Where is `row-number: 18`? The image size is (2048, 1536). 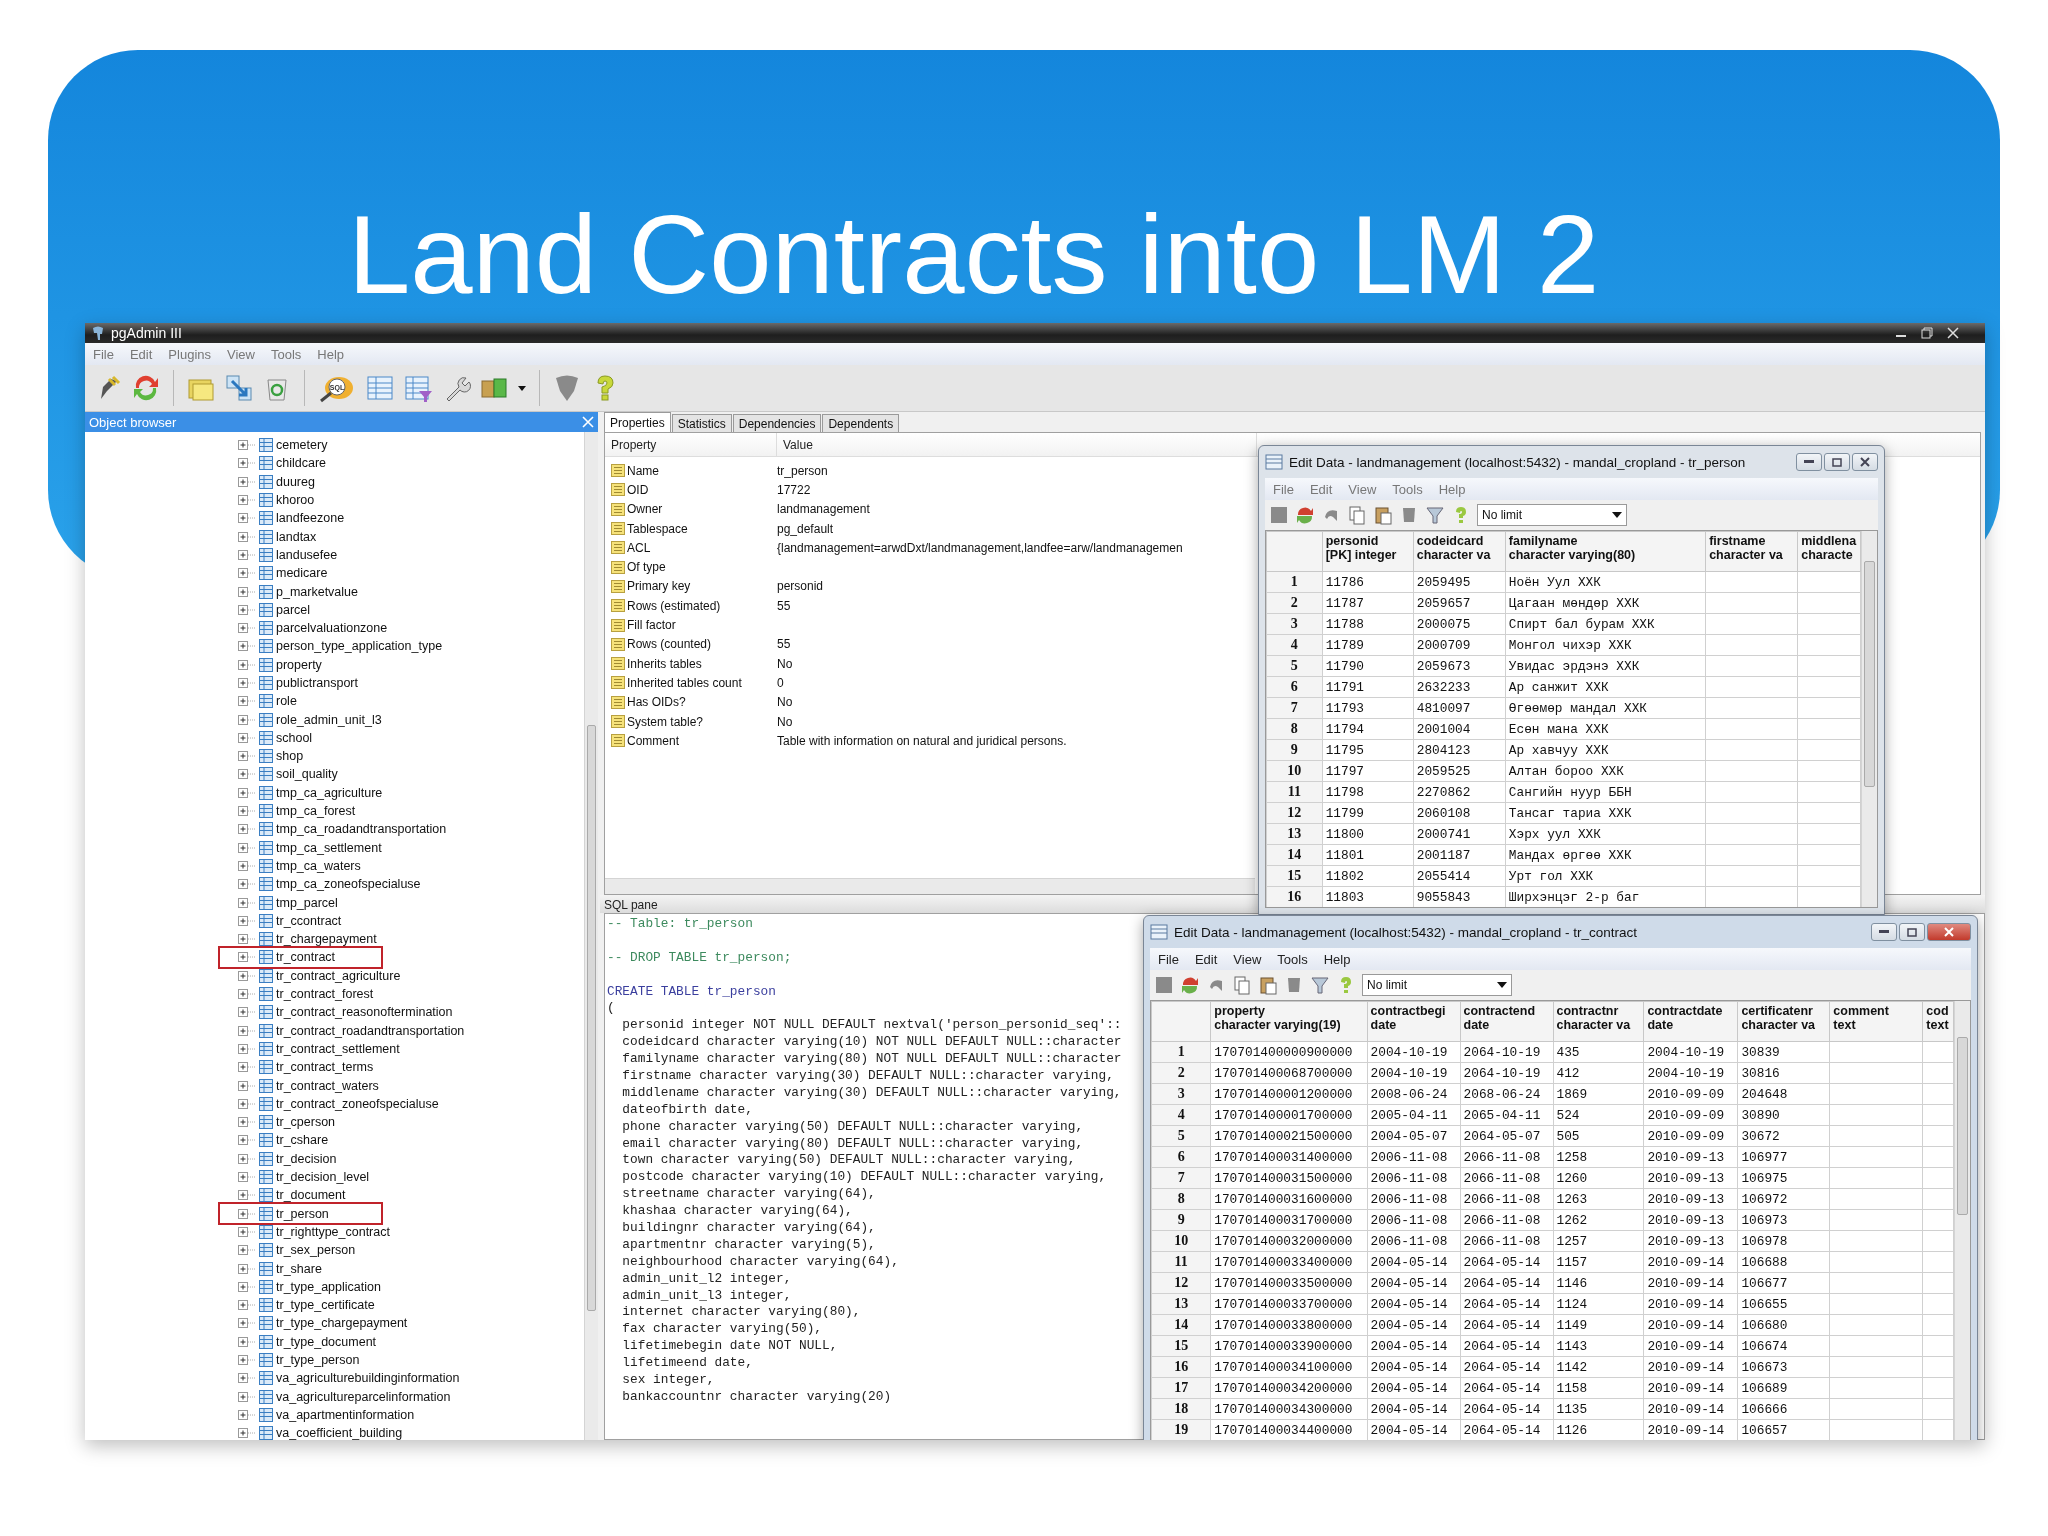
row-number: 18 is located at coordinates (1181, 1409).